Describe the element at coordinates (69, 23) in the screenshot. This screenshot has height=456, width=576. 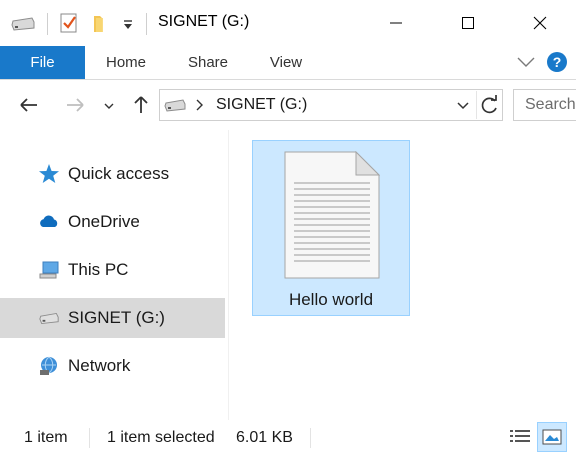
I see `properties-icon` at that location.